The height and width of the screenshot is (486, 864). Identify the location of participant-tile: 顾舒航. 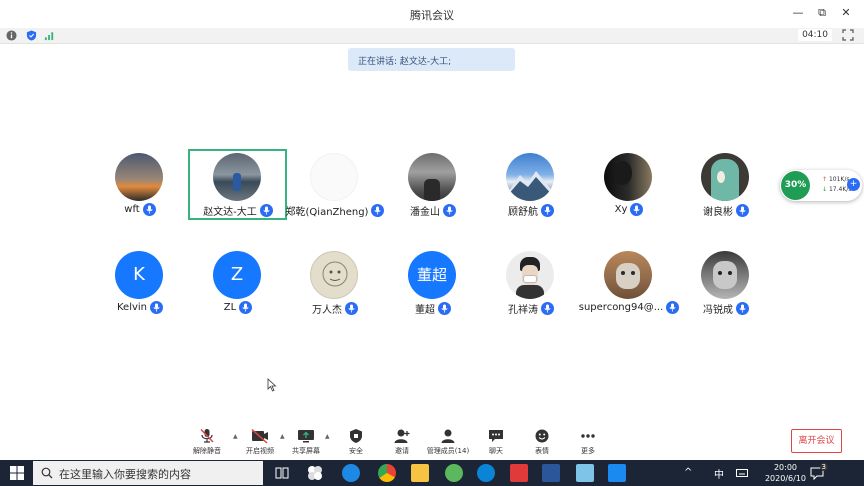
(531, 186).